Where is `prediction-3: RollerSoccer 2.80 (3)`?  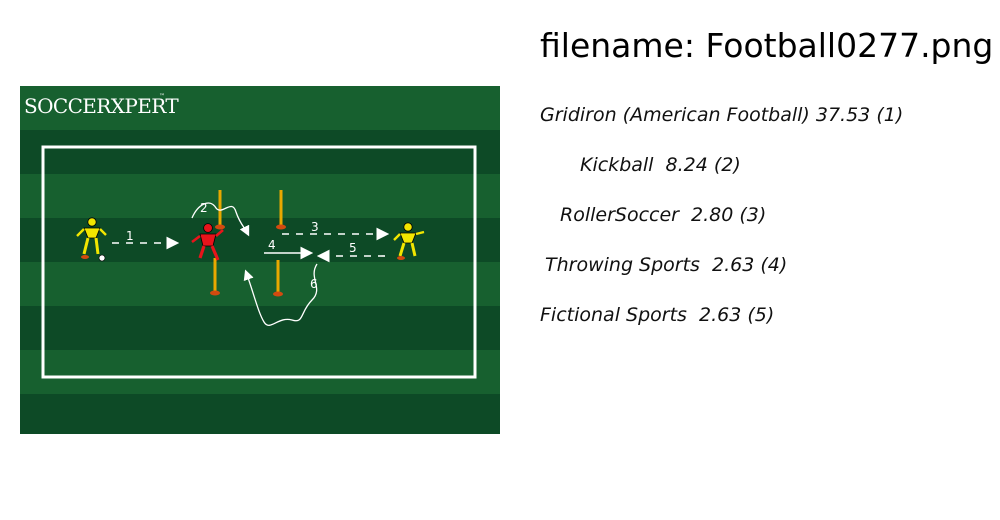 prediction-3: RollerSoccer 2.80 (3) is located at coordinates (663, 215).